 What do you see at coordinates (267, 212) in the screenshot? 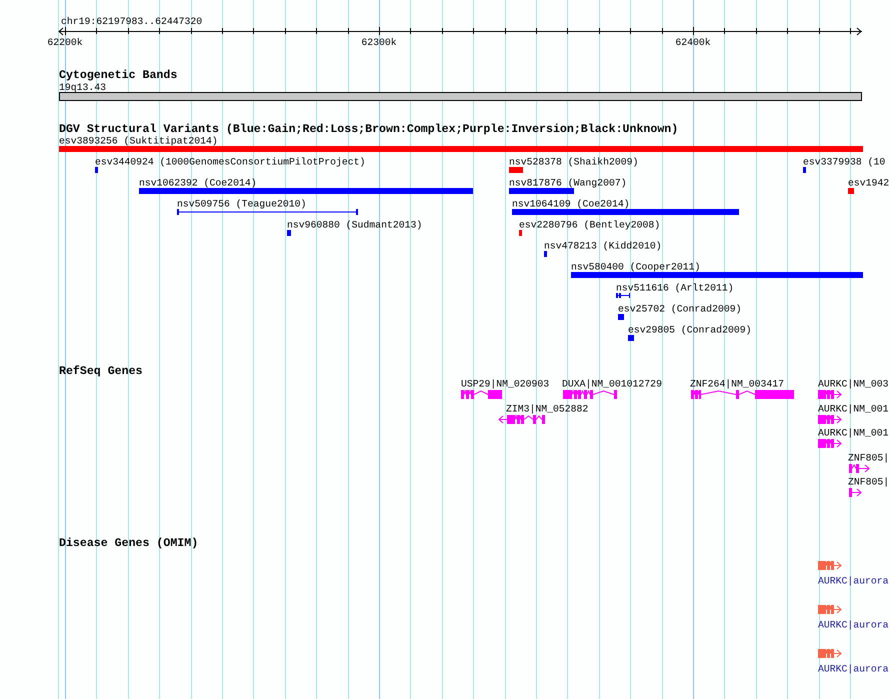
I see `variant-span` at bounding box center [267, 212].